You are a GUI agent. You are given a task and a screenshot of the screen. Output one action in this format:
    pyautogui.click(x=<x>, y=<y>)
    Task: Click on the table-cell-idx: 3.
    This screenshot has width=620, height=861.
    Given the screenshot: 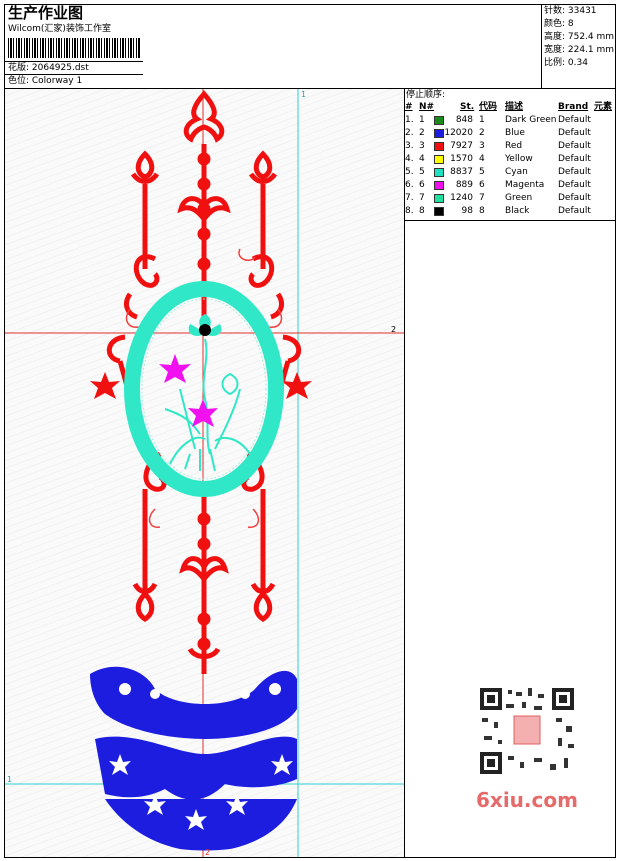 What is the action you would take?
    pyautogui.click(x=409, y=146)
    